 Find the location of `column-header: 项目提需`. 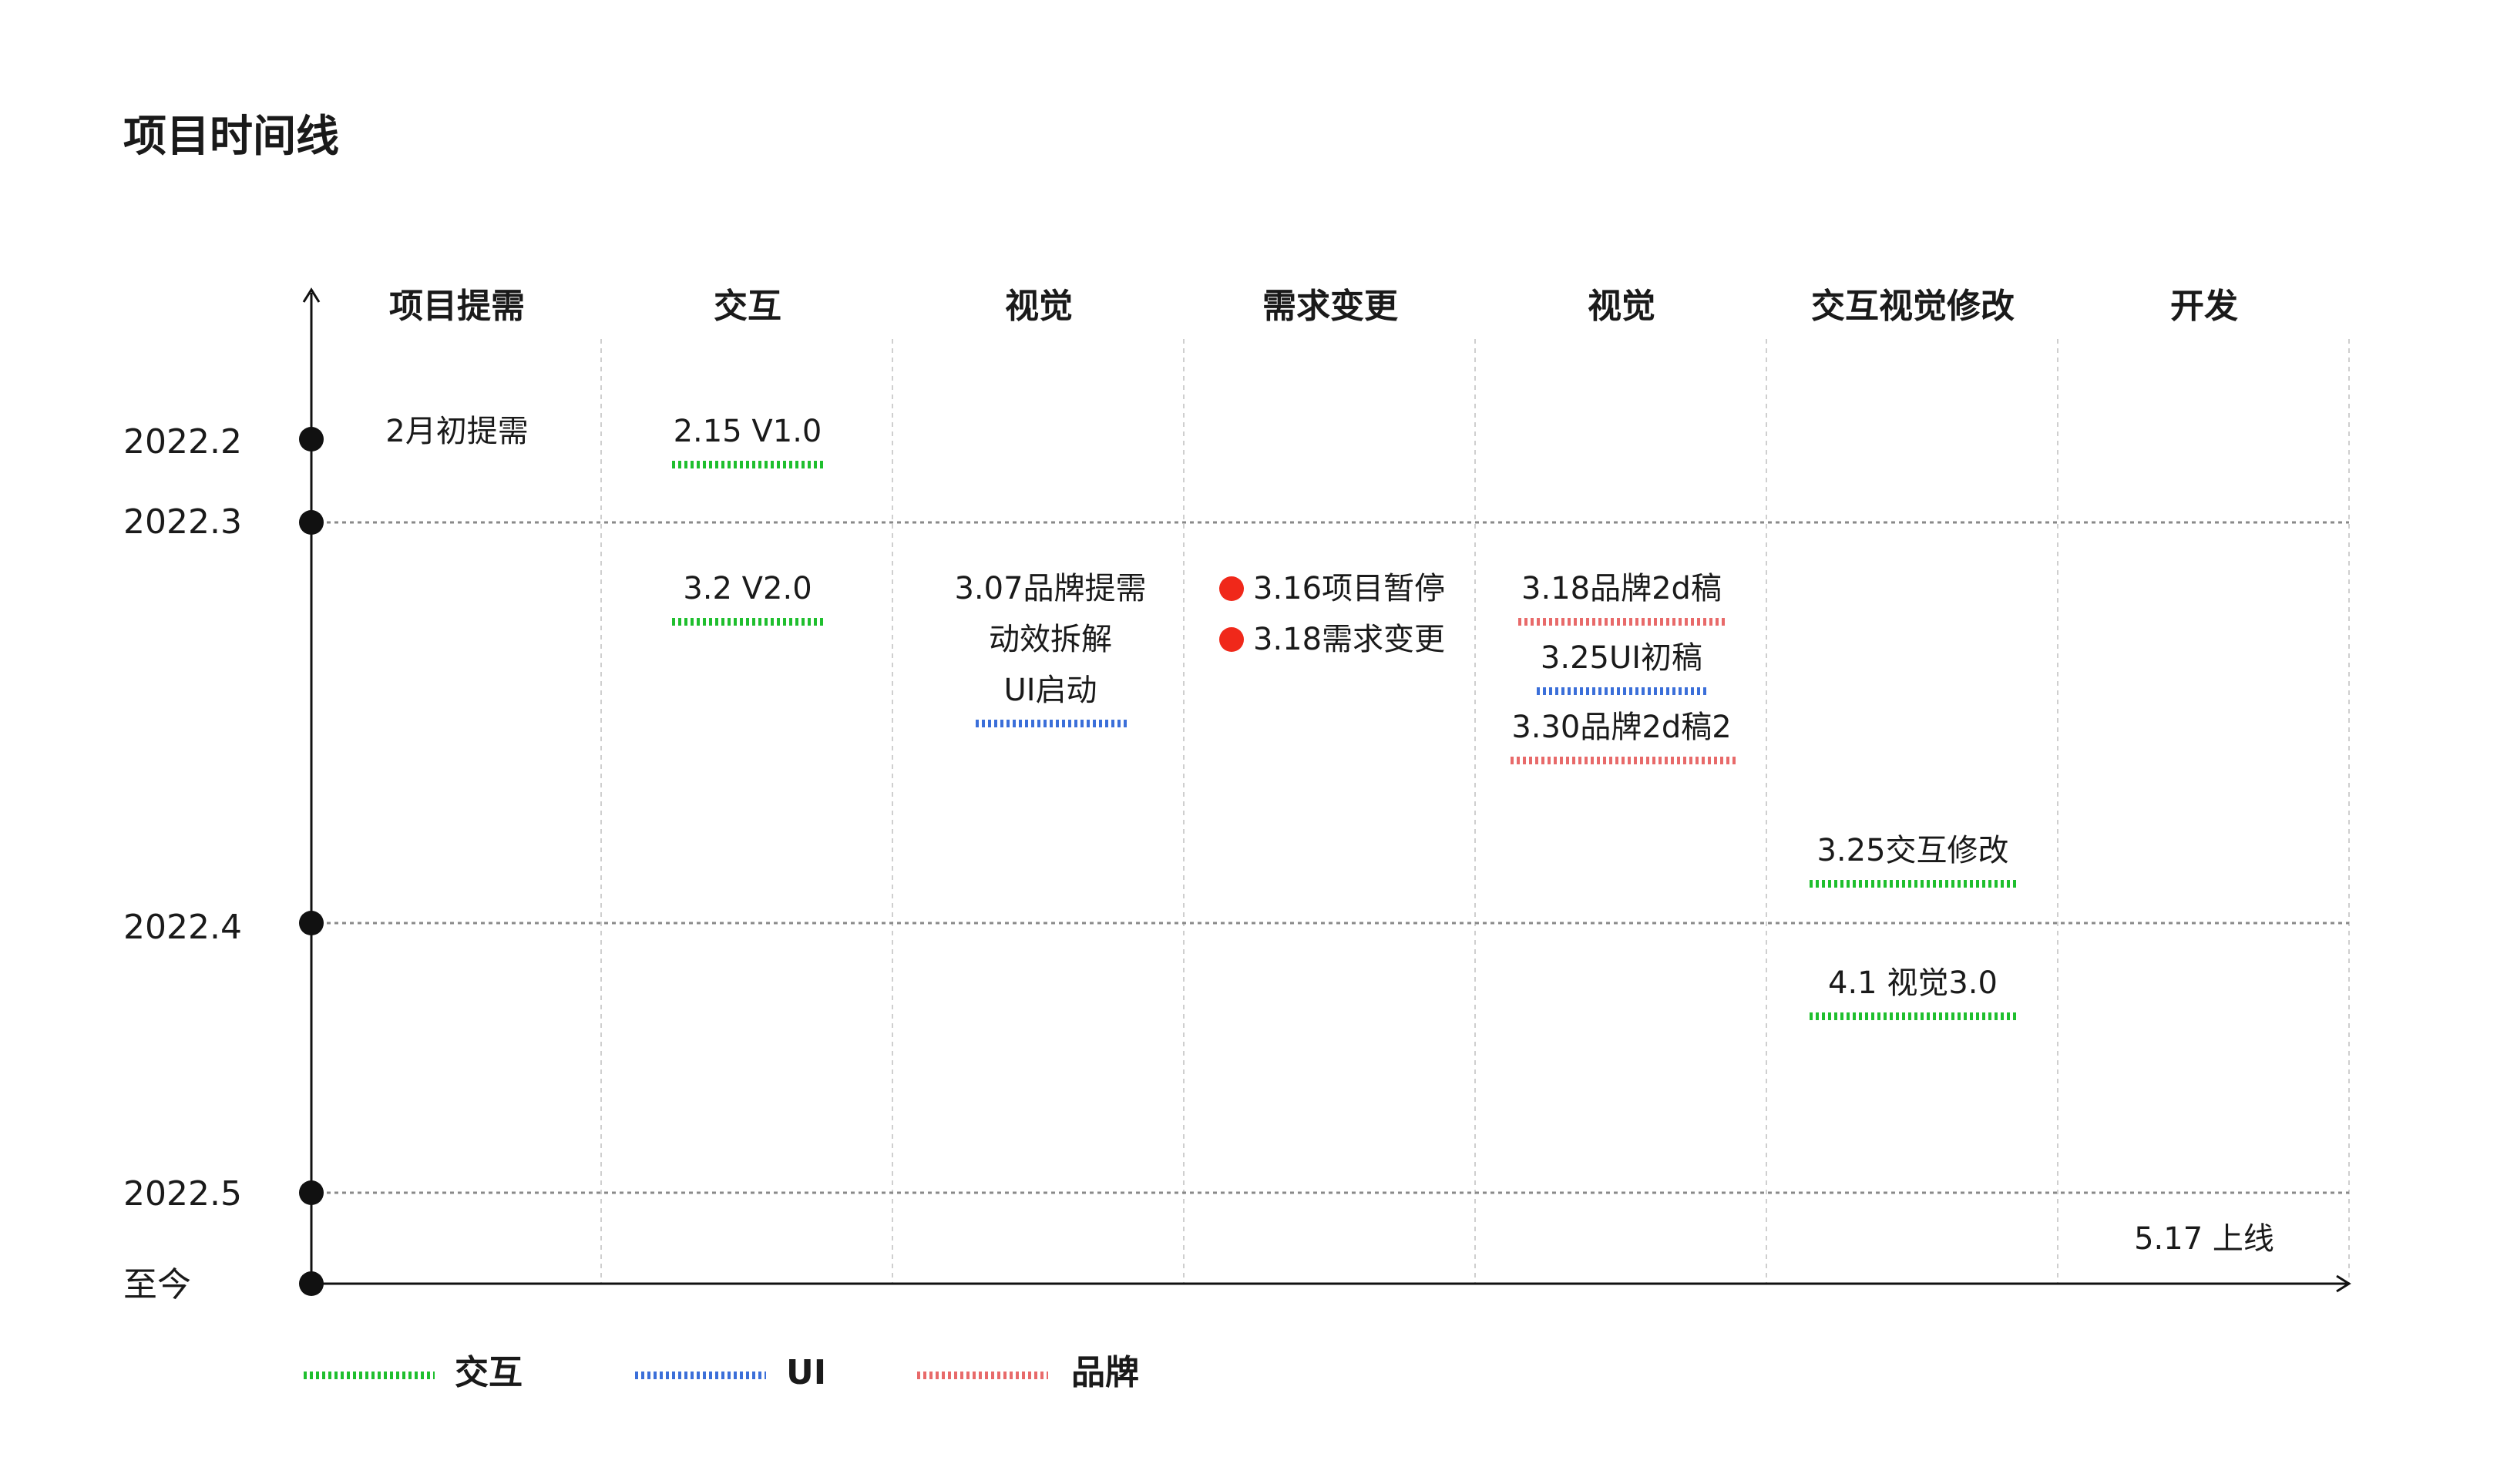

column-header: 项目提需 is located at coordinates (457, 306).